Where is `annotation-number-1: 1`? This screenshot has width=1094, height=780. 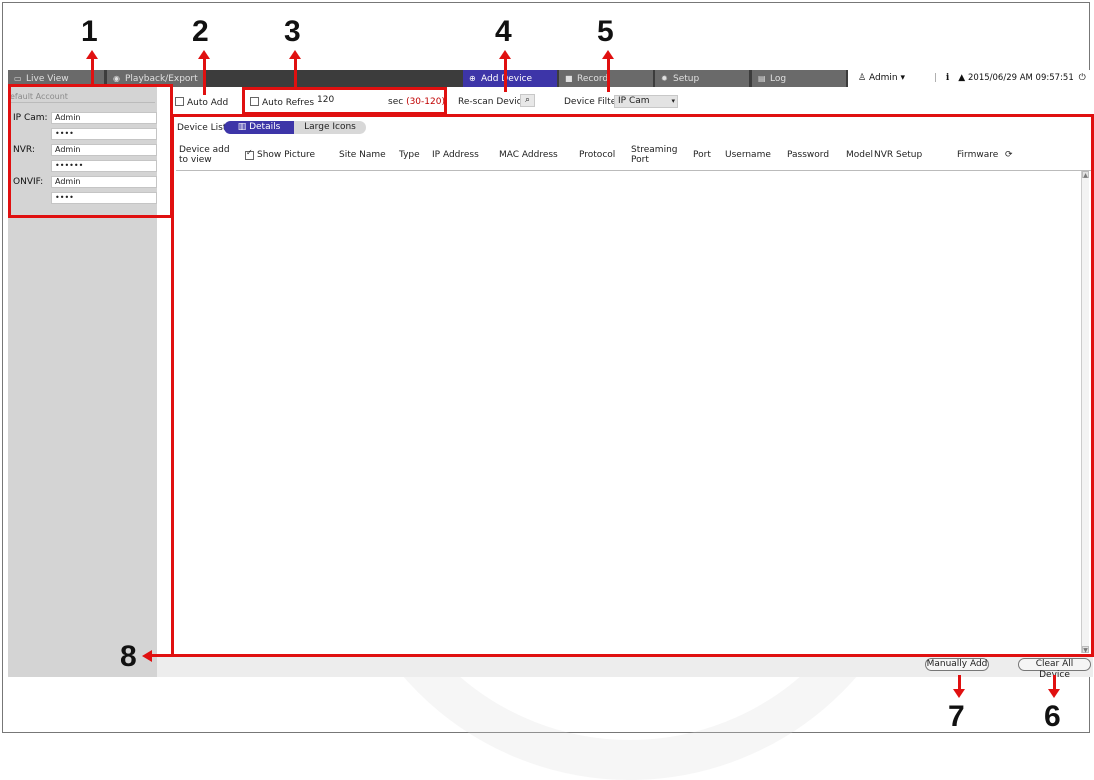
annotation-number-1: 1 is located at coordinates (89, 31).